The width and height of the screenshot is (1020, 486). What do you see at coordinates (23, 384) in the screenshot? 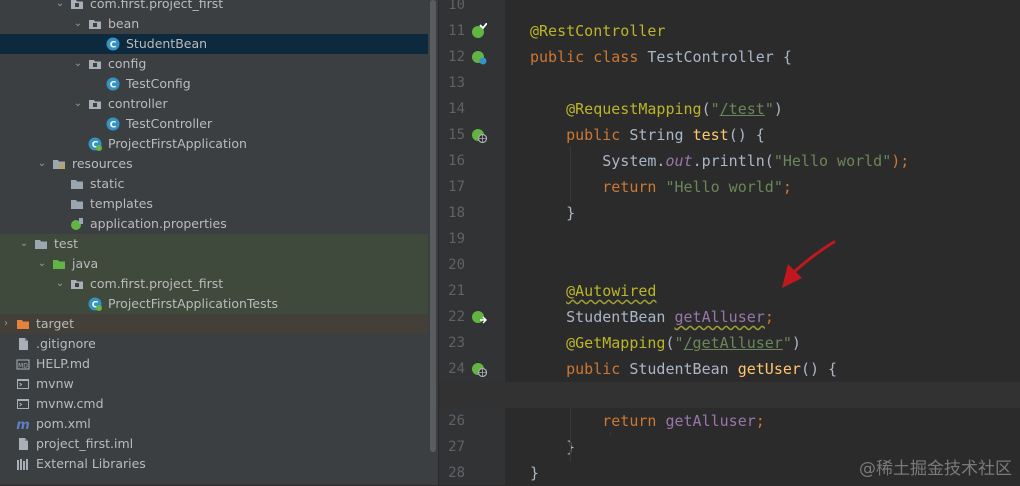
I see `script-file-icon` at bounding box center [23, 384].